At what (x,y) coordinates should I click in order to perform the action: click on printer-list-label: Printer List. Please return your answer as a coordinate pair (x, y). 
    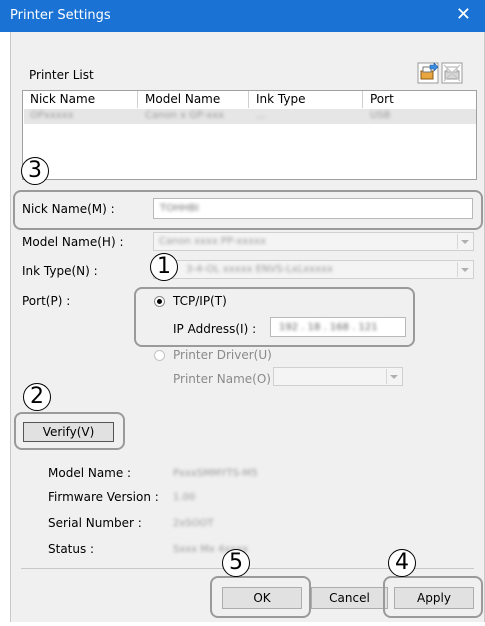
    Looking at the image, I should click on (61, 75).